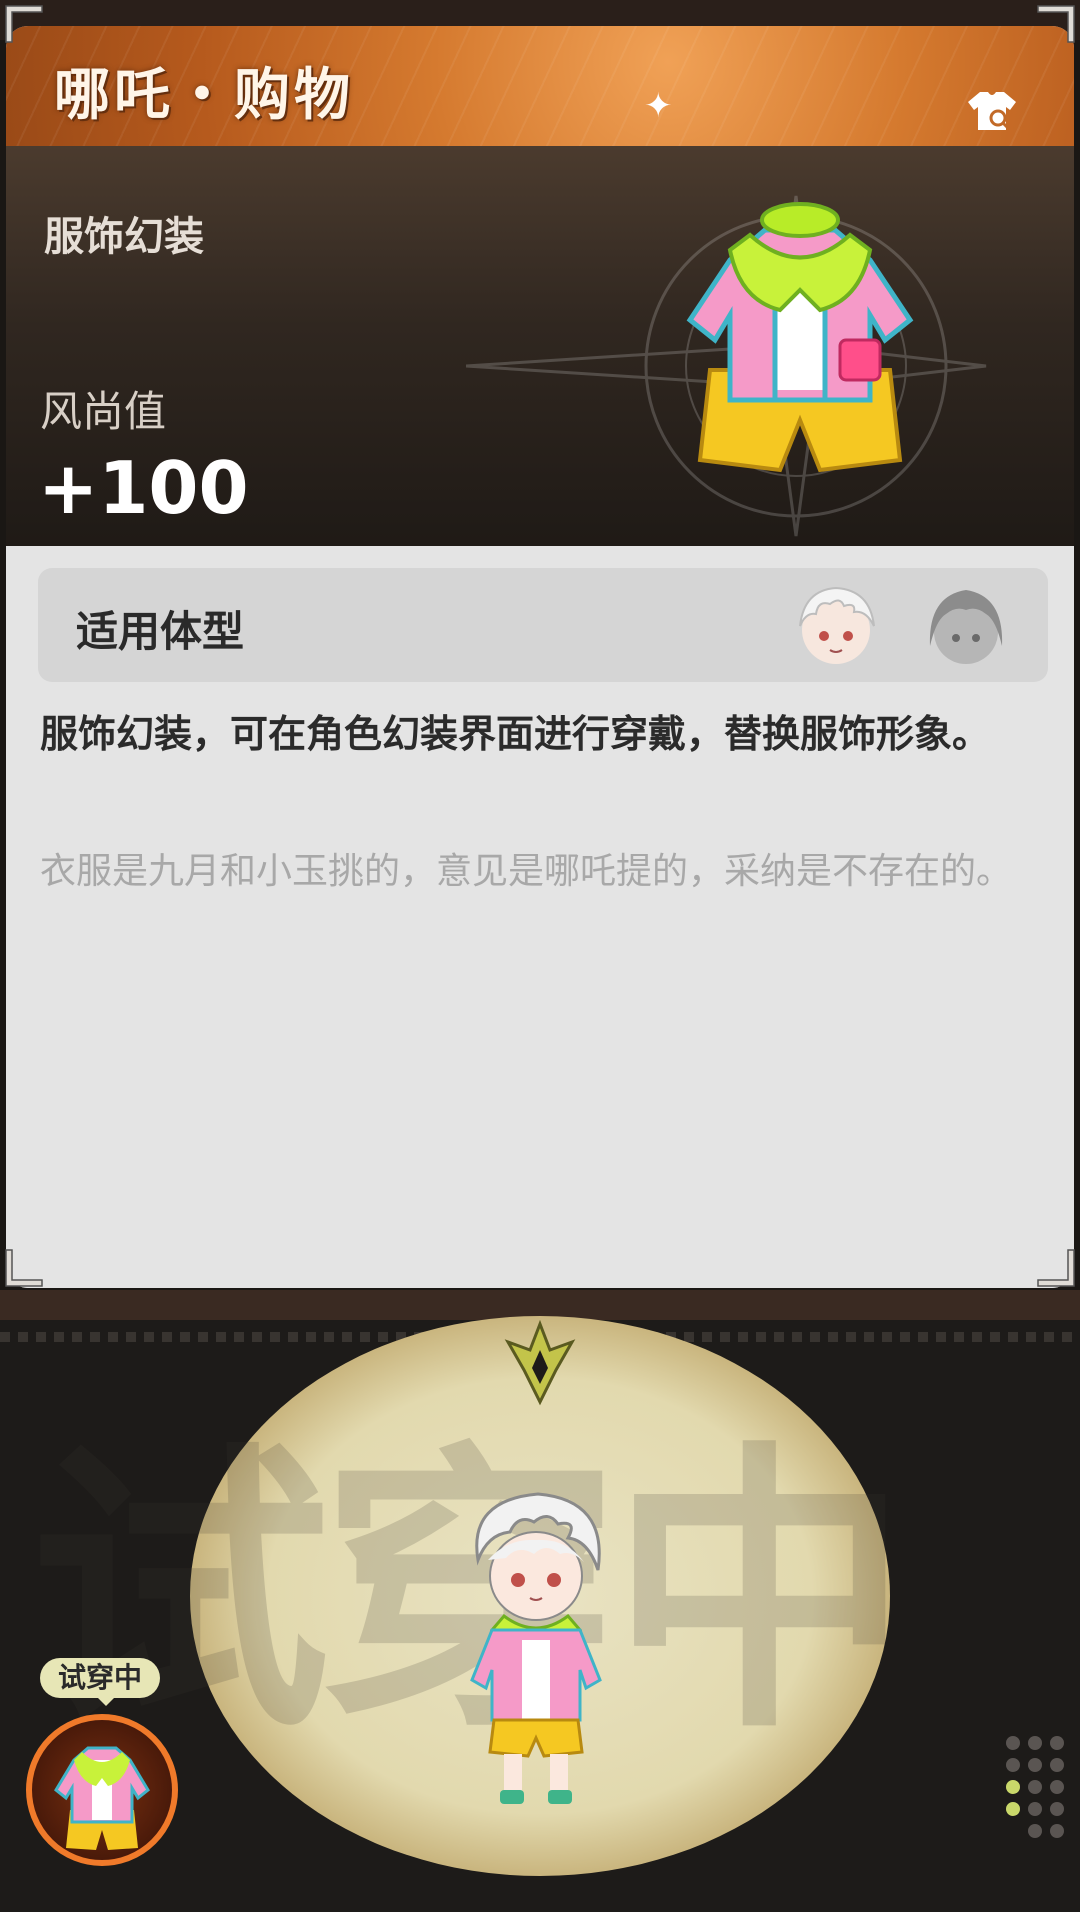 This screenshot has width=1080, height=1912. I want to click on page-title: 哪吒・购物, so click(204, 95).